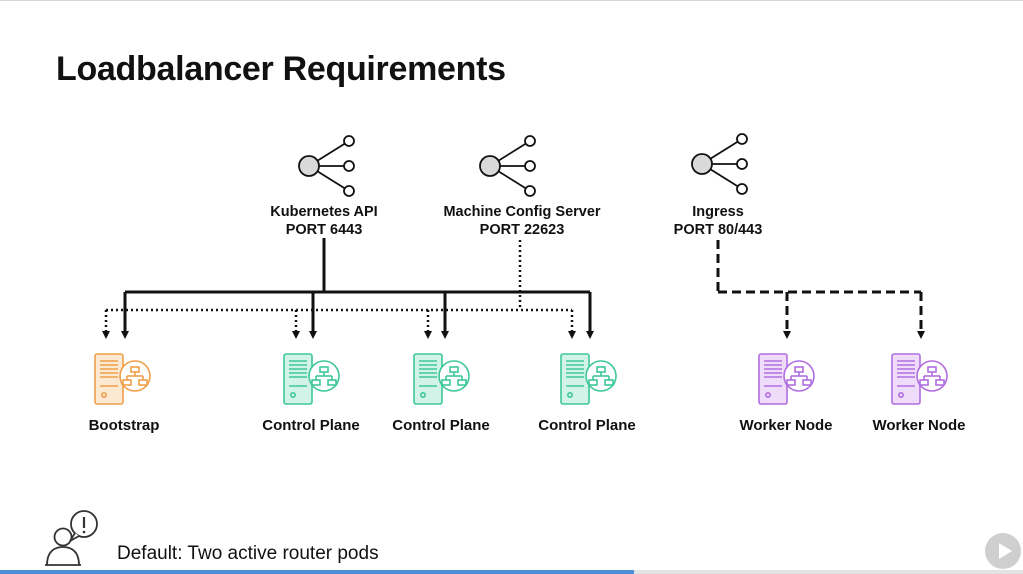 This screenshot has height=574, width=1023. What do you see at coordinates (71, 538) in the screenshot?
I see `person-alert-icon` at bounding box center [71, 538].